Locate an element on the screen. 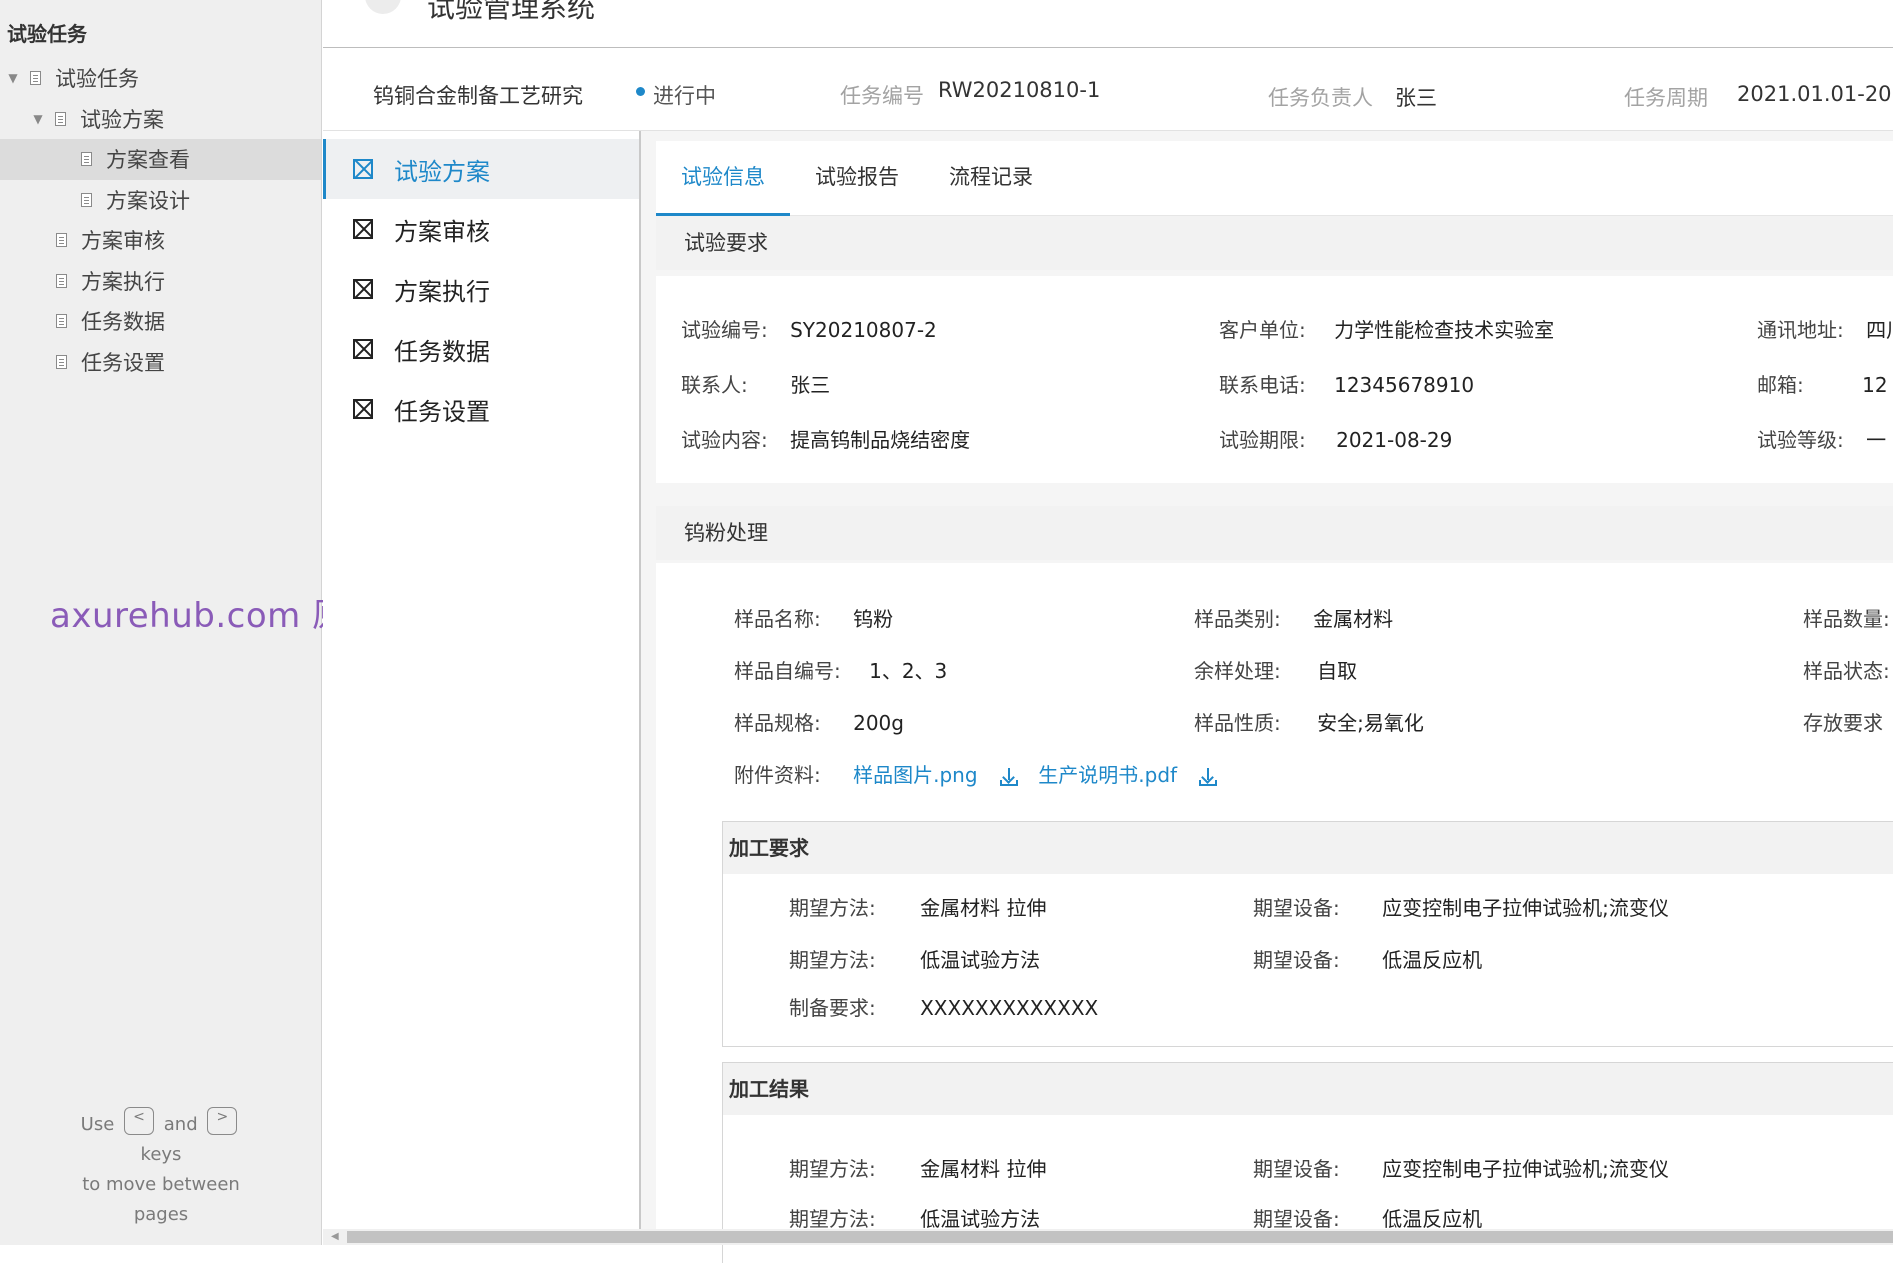 Image resolution: width=1893 pixels, height=1263 pixels. field-attachments: 附件资料: 样品图片.png 生产说明书.pdf is located at coordinates (976, 773).